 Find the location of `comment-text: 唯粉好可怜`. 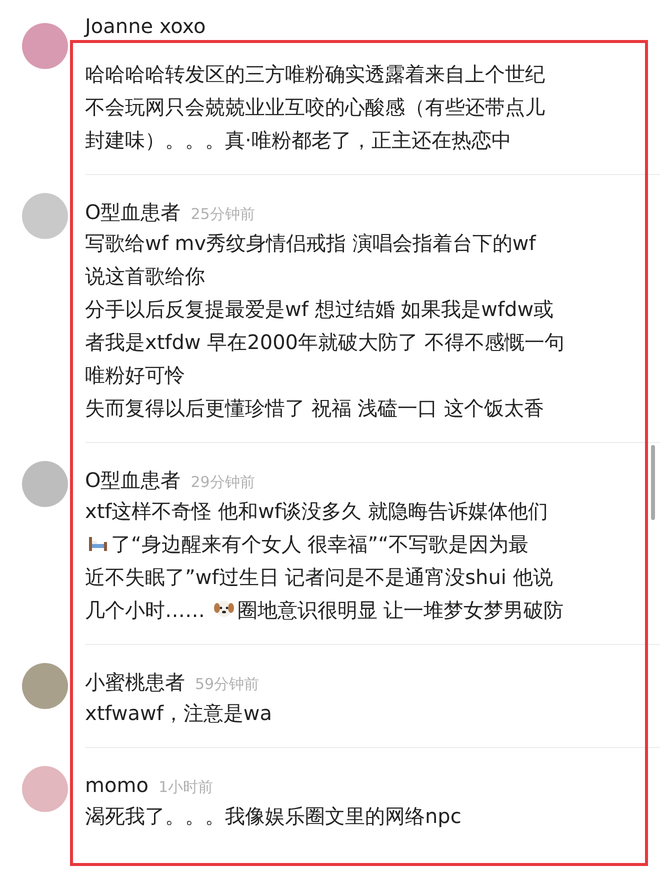

comment-text: 唯粉好可怜 is located at coordinates (135, 375).